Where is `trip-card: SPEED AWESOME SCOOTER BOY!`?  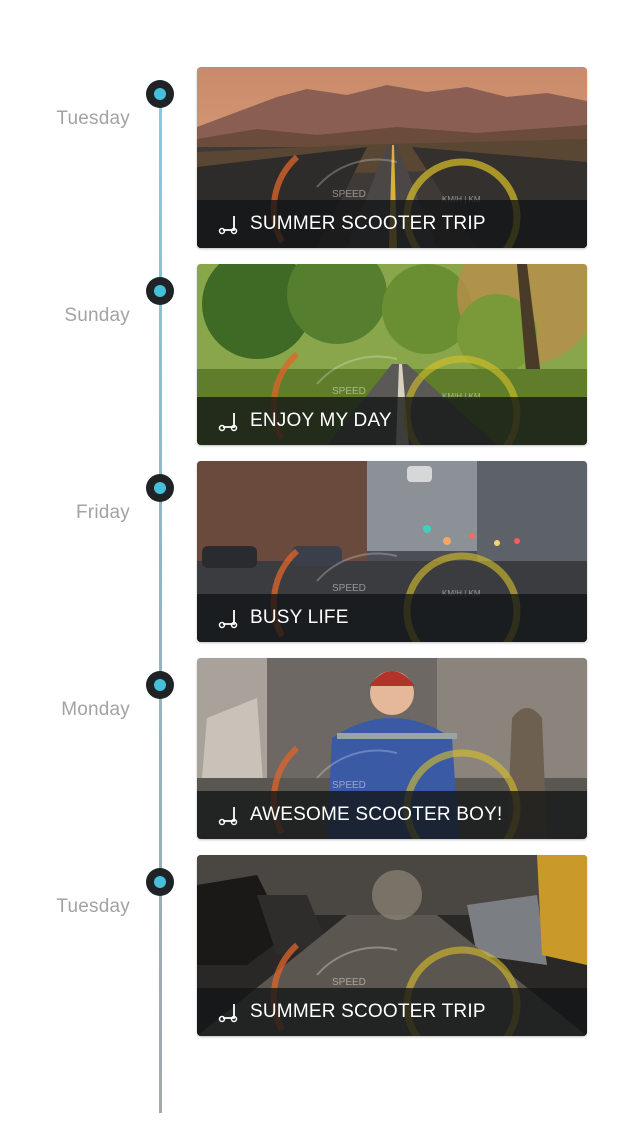
trip-card: SPEED AWESOME SCOOTER BOY! is located at coordinates (392, 748).